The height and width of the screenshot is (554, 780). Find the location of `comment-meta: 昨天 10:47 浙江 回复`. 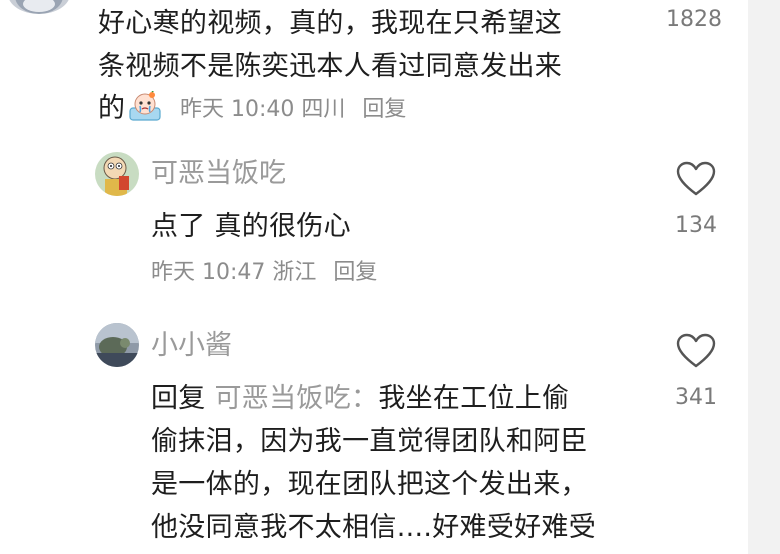

comment-meta: 昨天 10:47 浙江 回复 is located at coordinates (264, 273).